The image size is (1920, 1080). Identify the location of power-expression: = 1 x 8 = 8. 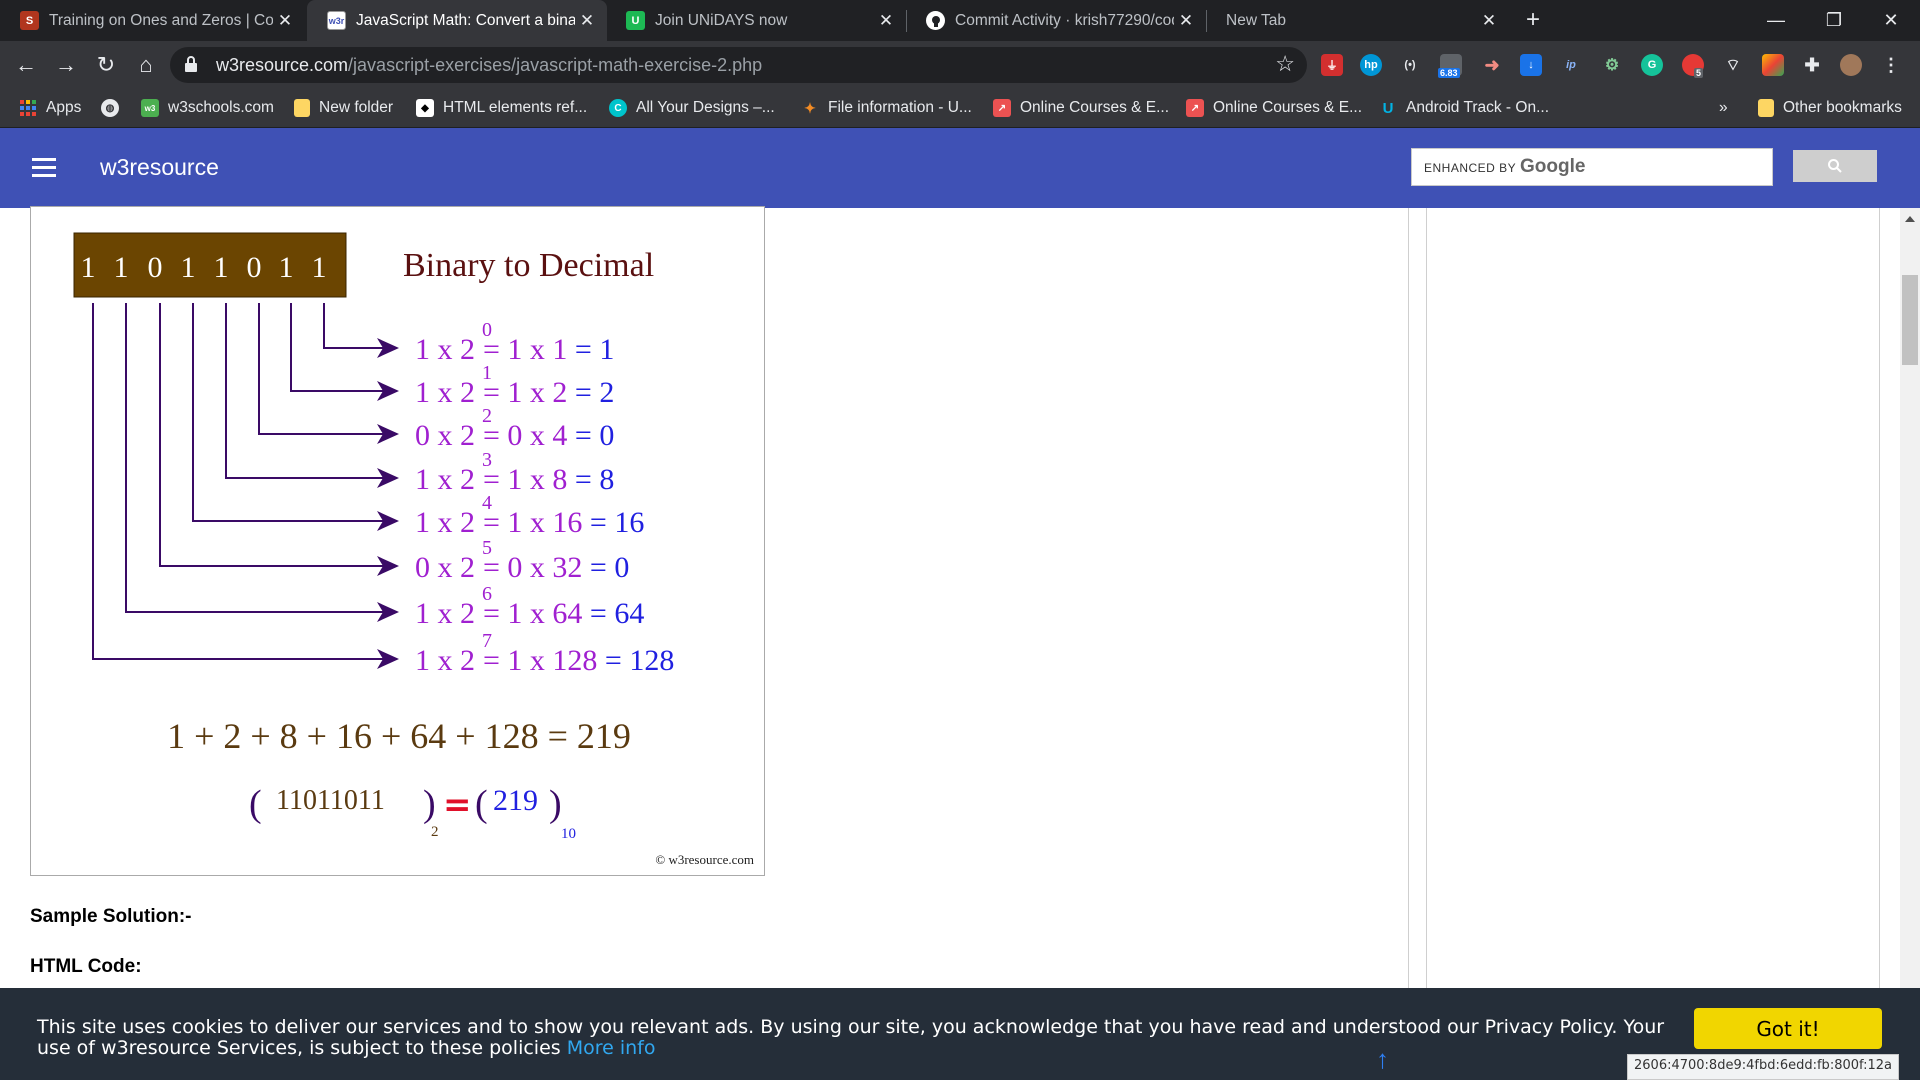
(548, 479).